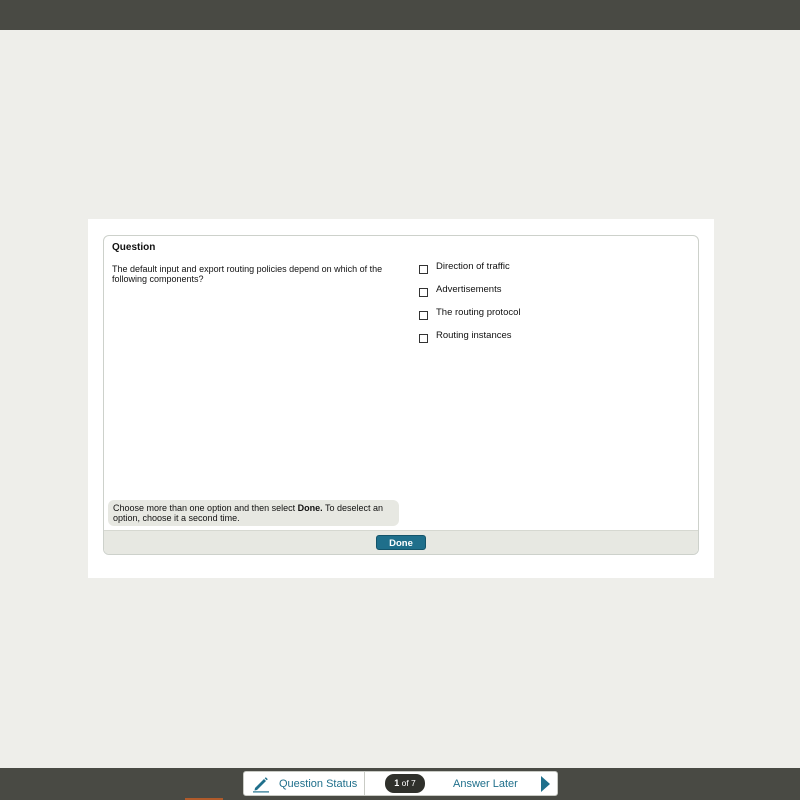 The image size is (800, 800). Describe the element at coordinates (364, 783) in the screenshot. I see `nav-divider` at that location.